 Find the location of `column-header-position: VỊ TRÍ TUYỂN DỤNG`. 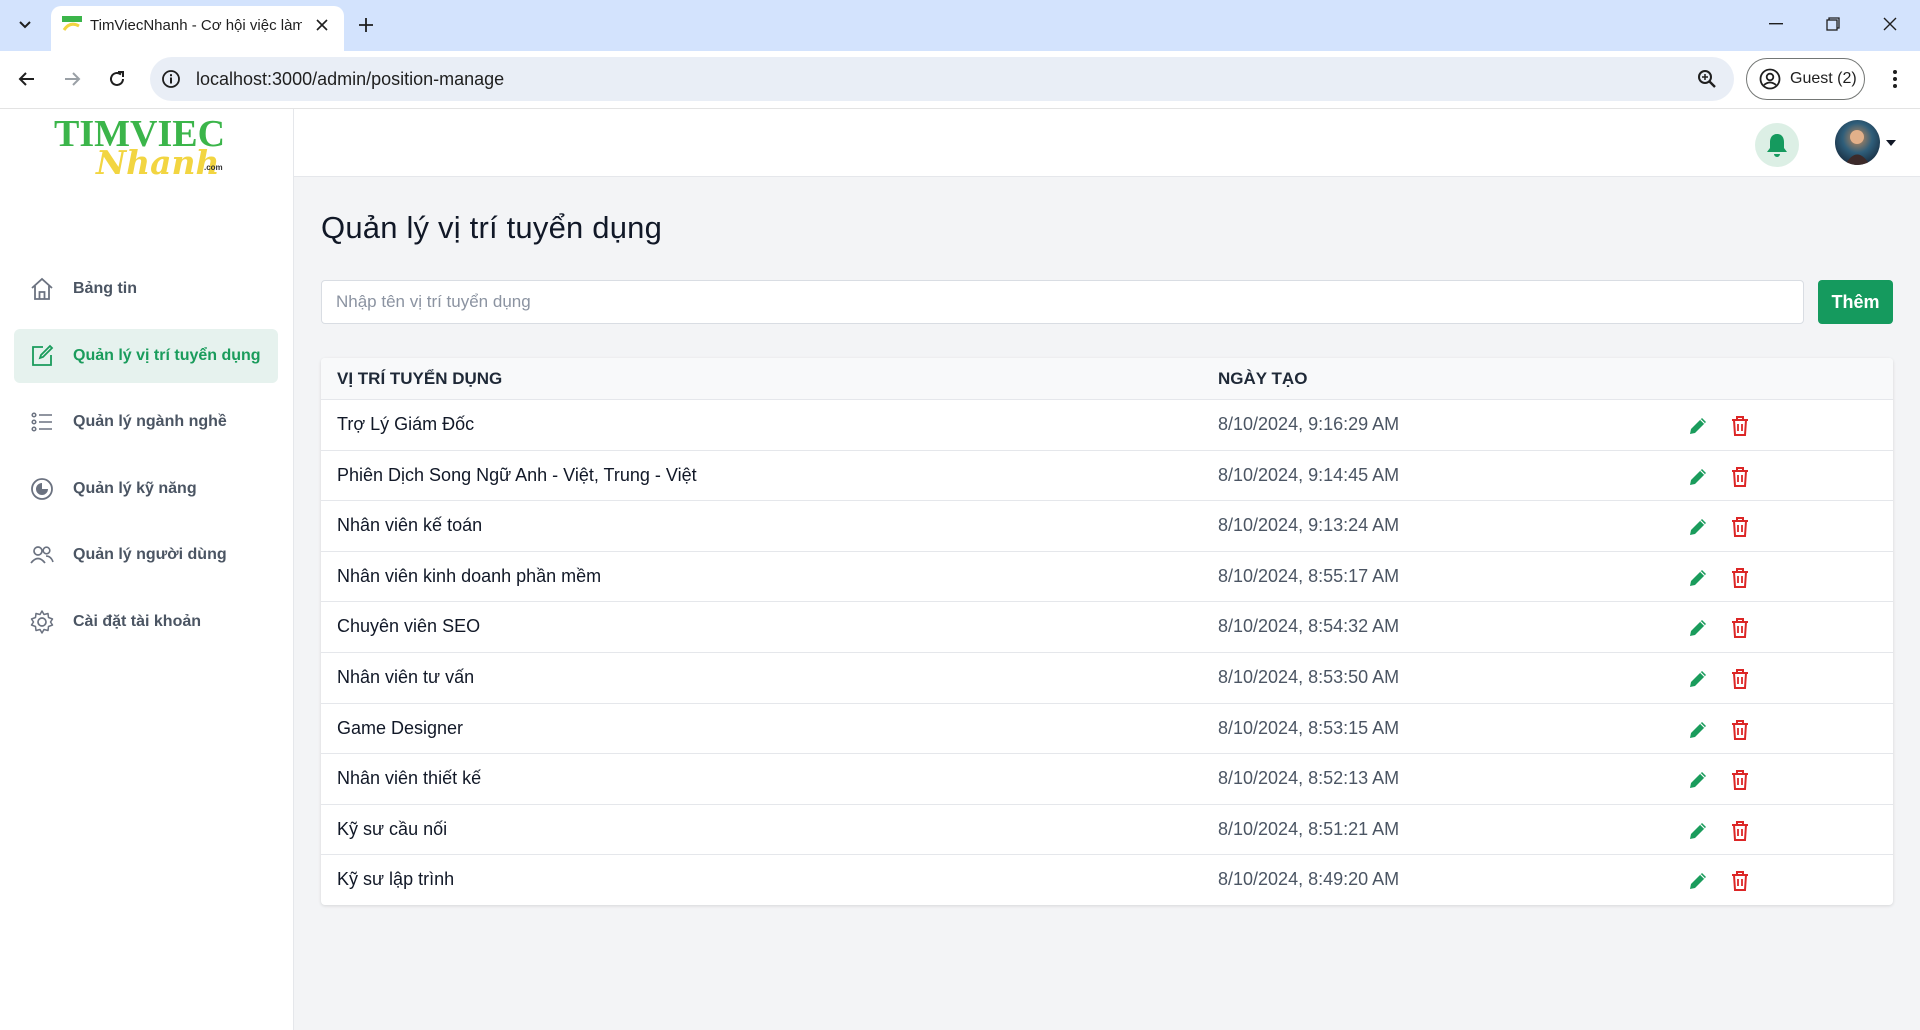

column-header-position: VỊ TRÍ TUYỂN DỤNG is located at coordinates (420, 378).